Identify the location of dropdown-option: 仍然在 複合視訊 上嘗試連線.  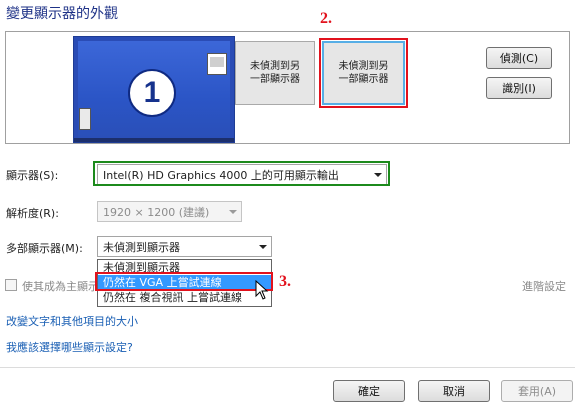
(184, 297).